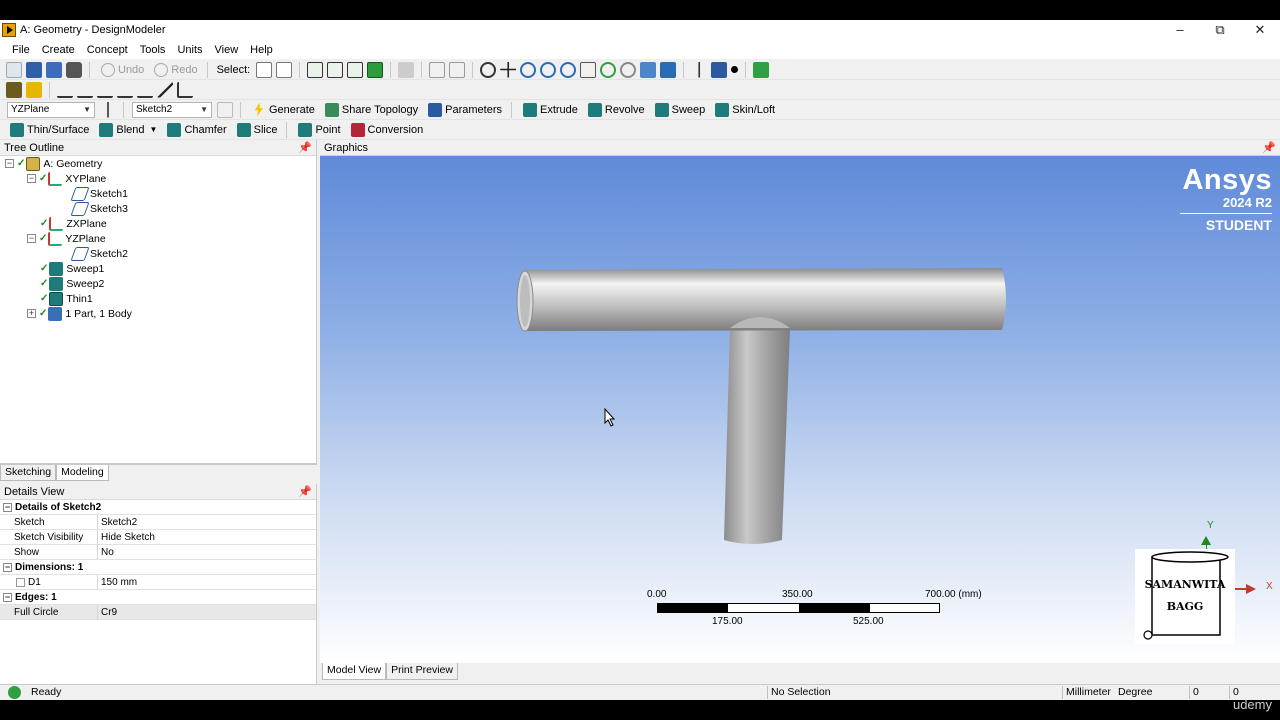 The width and height of the screenshot is (1280, 720). Describe the element at coordinates (121, 69) in the screenshot. I see `undo-button: Undo` at that location.